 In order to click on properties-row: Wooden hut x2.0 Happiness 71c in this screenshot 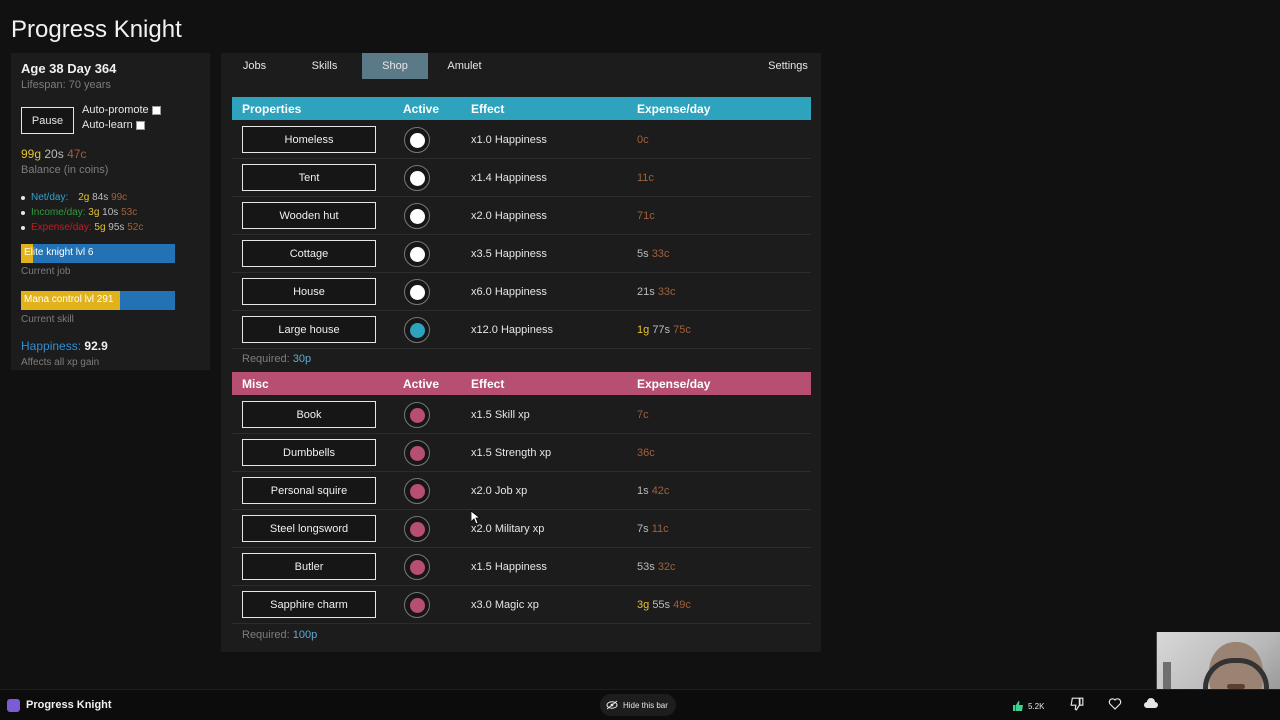, I will do `click(521, 216)`.